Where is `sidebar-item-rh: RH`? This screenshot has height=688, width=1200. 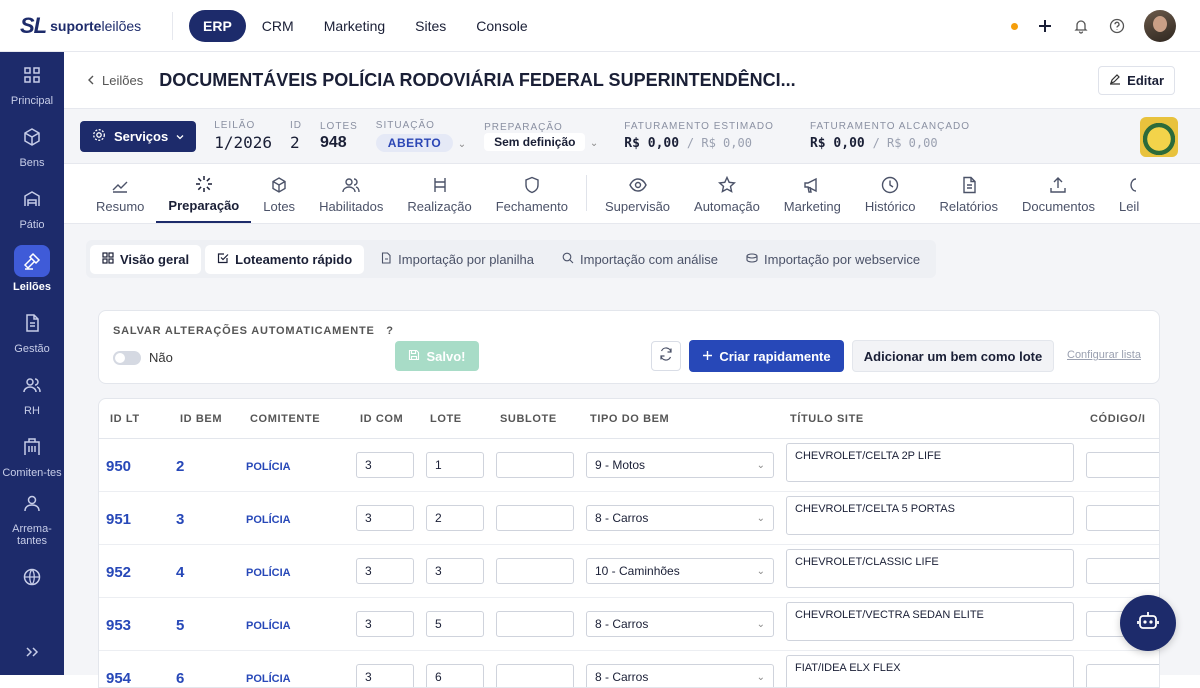
sidebar-item-rh: RH is located at coordinates (32, 393).